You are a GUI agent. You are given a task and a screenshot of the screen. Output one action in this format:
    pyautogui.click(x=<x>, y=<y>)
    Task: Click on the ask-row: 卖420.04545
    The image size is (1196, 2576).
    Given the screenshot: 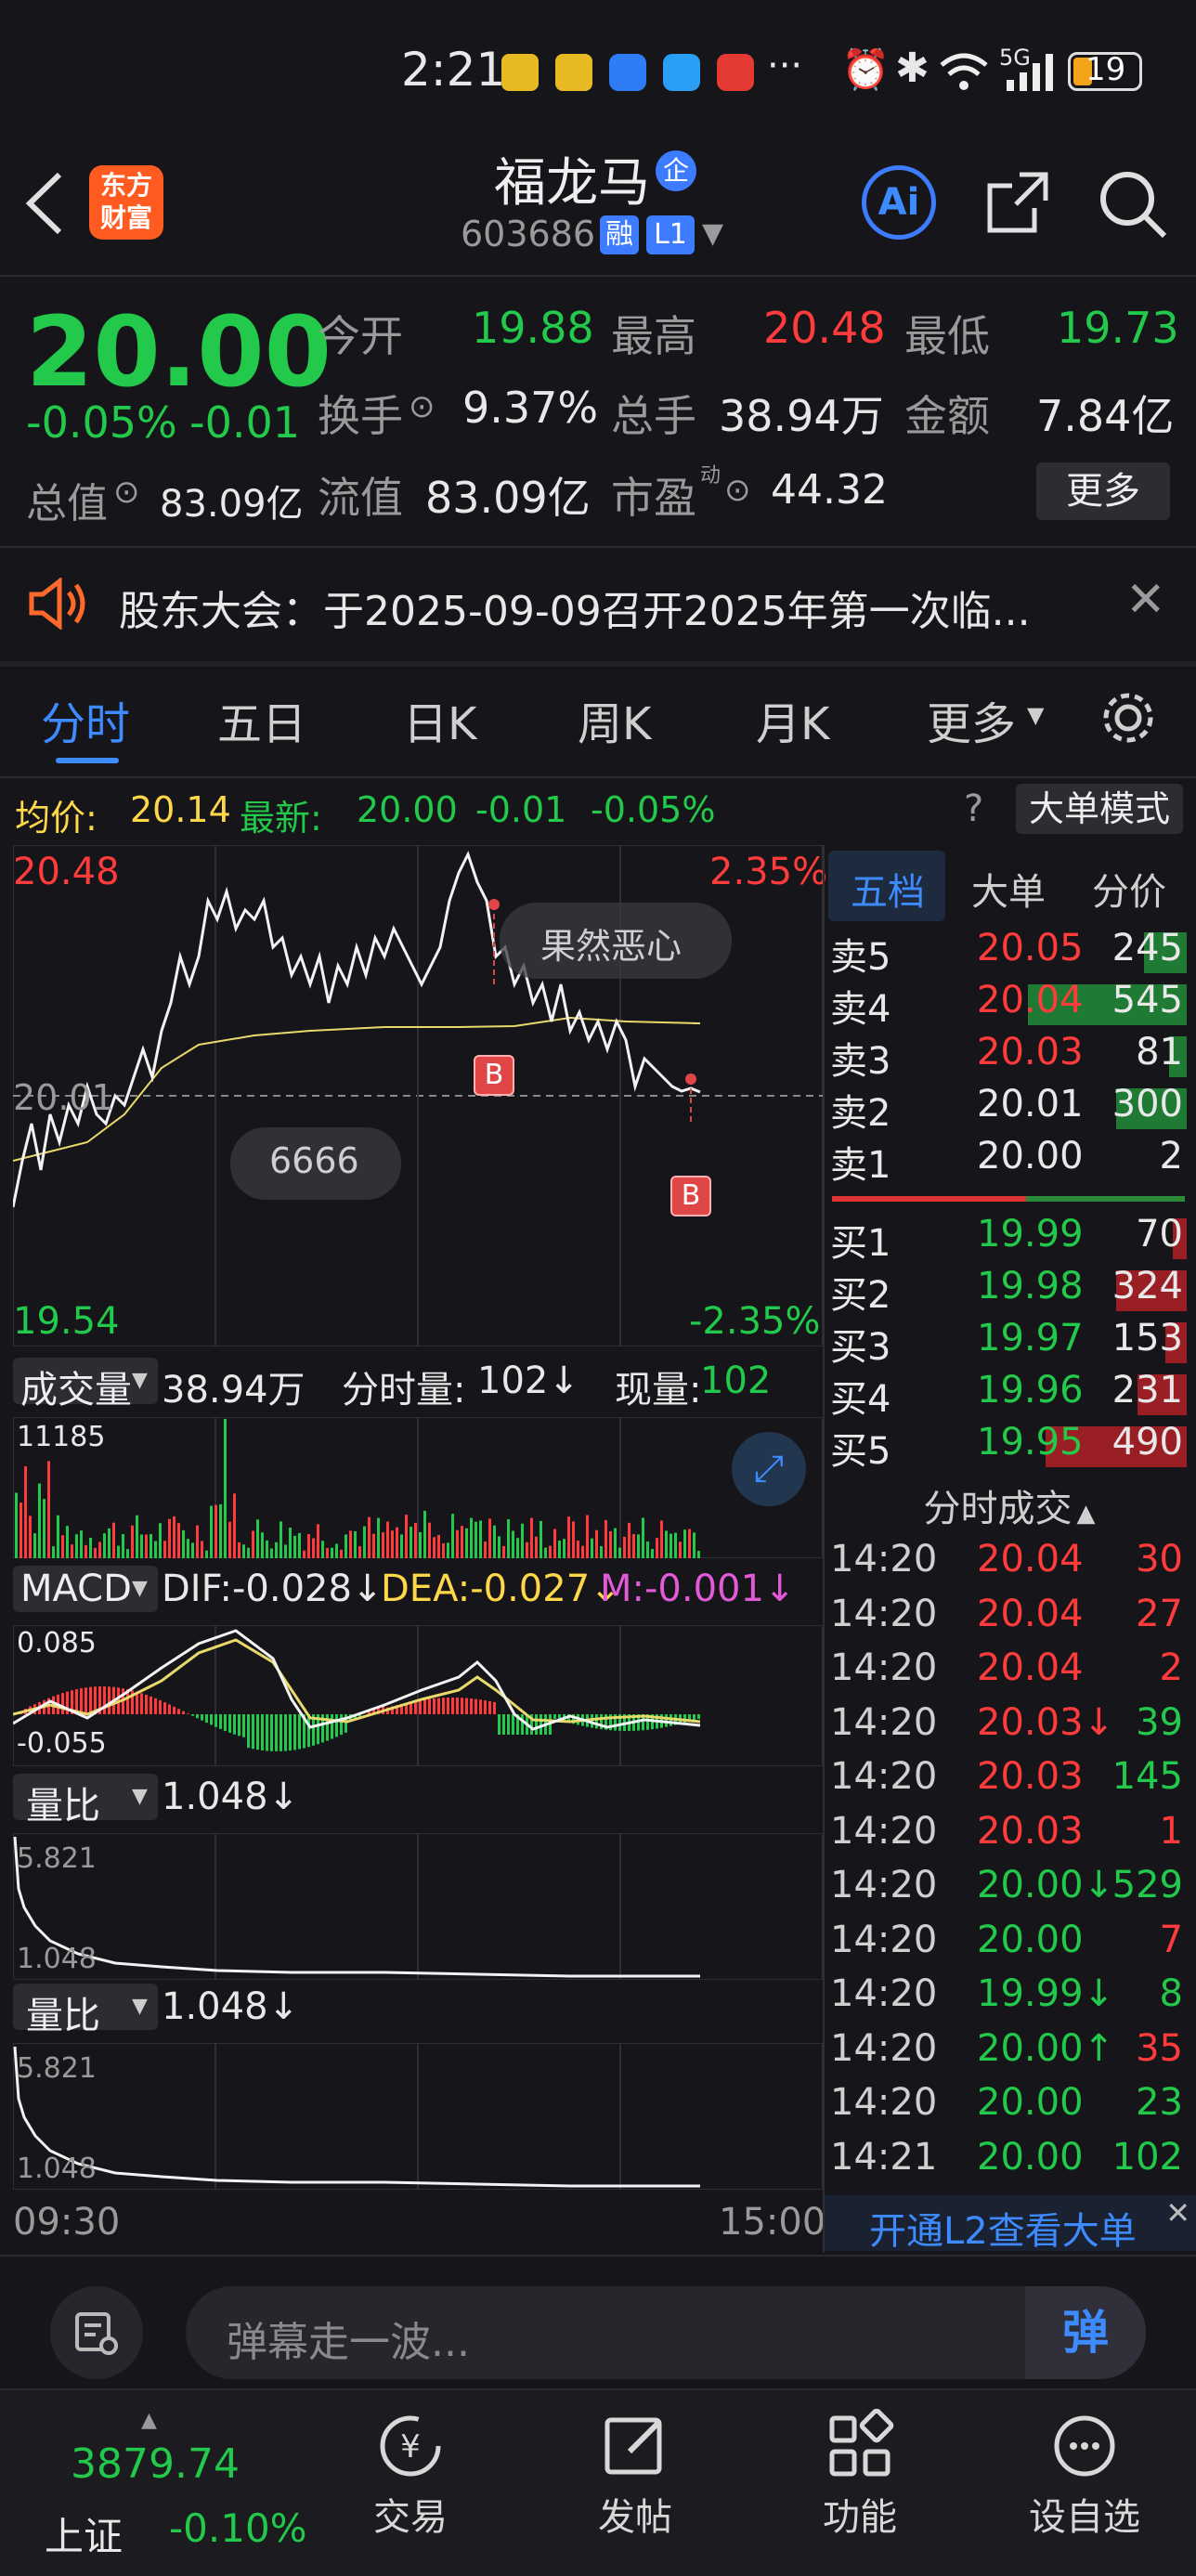 What is the action you would take?
    pyautogui.click(x=1009, y=1005)
    